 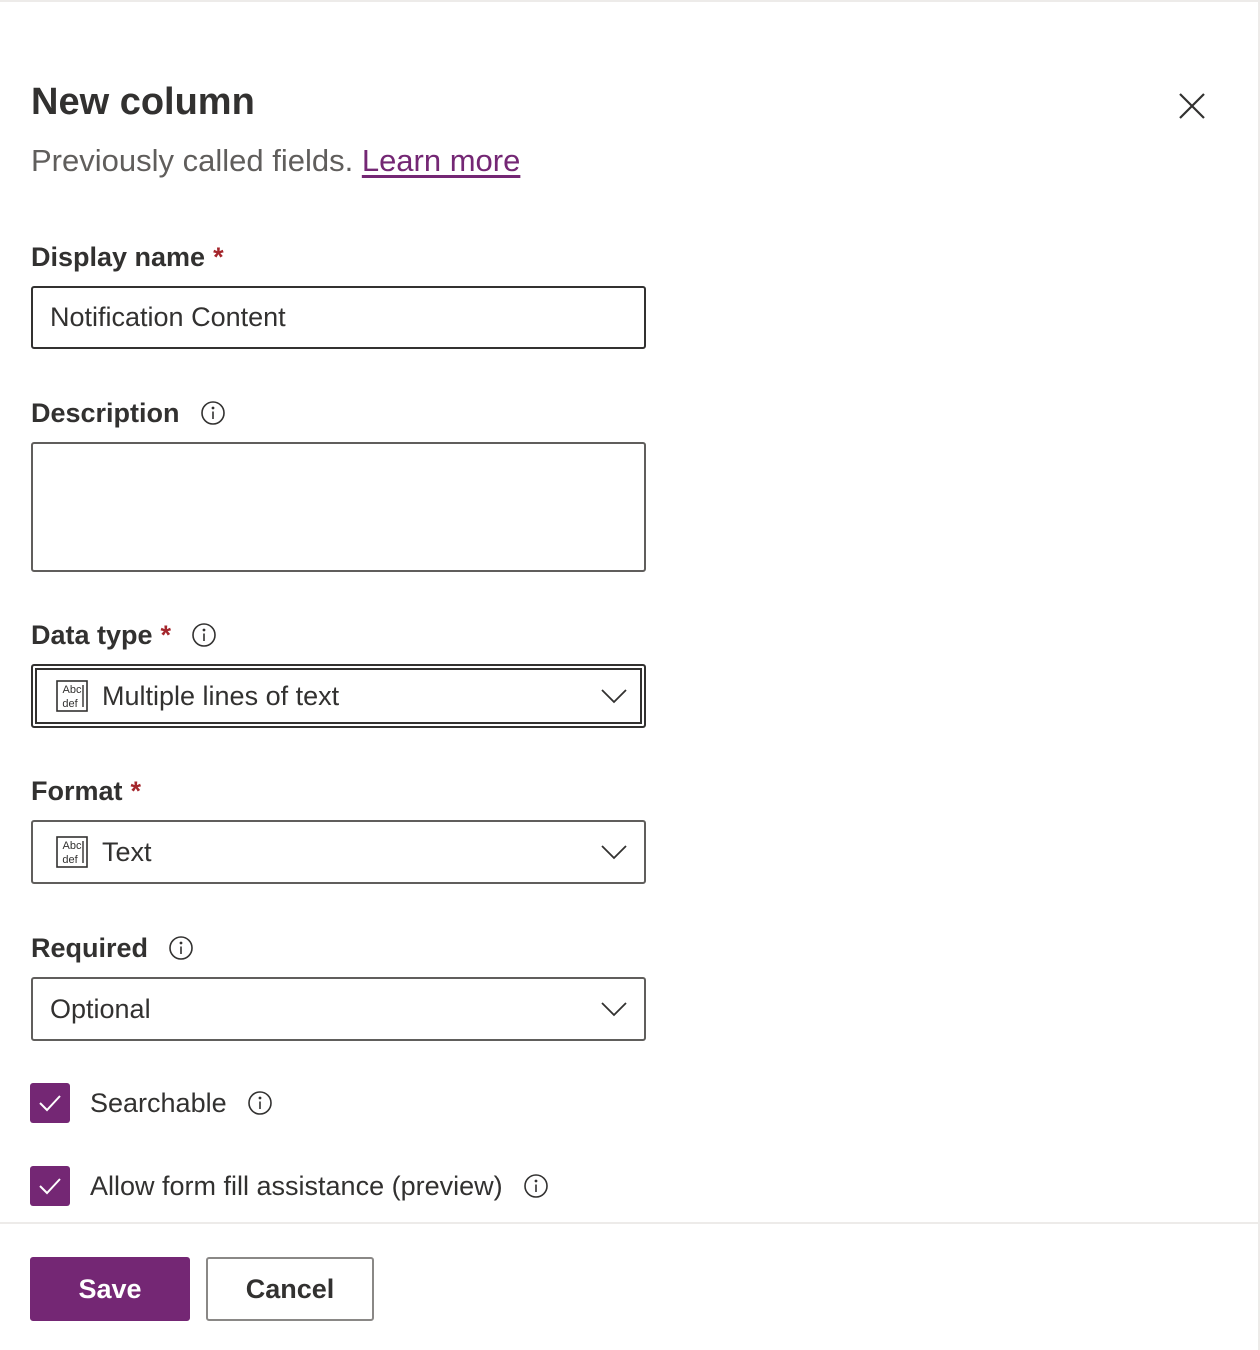 I want to click on form-fill-checkbox, so click(x=50, y=1186).